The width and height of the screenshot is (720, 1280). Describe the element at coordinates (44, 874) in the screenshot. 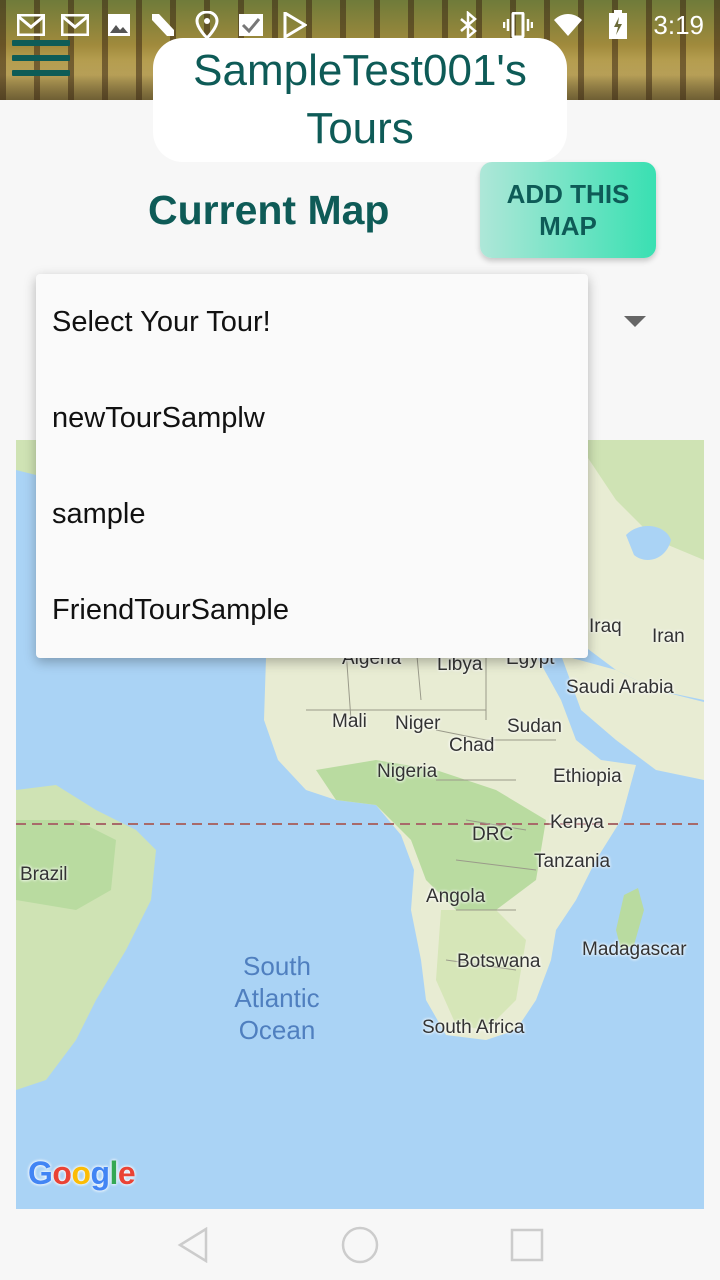

I see `map-label-brazil: Brazil` at that location.